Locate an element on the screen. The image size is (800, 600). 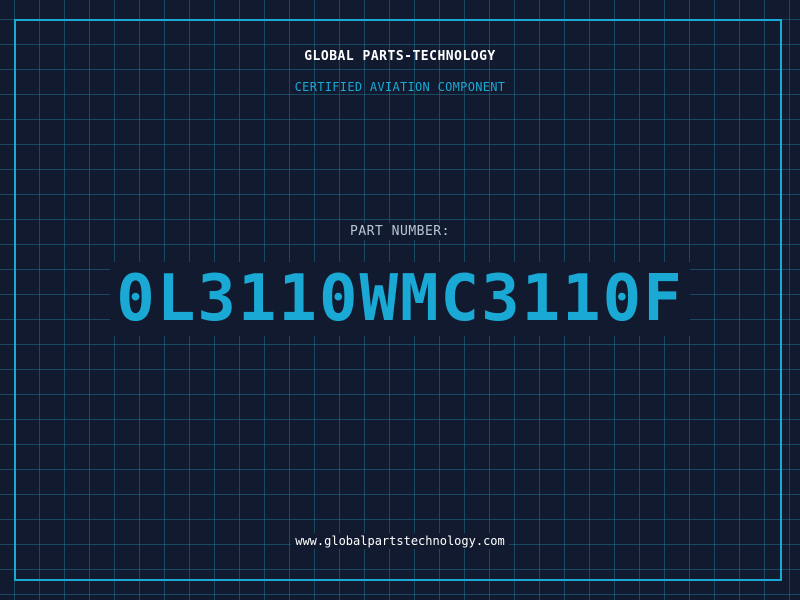
part-number-value: 0L3110WMC3110F is located at coordinates (400, 299).